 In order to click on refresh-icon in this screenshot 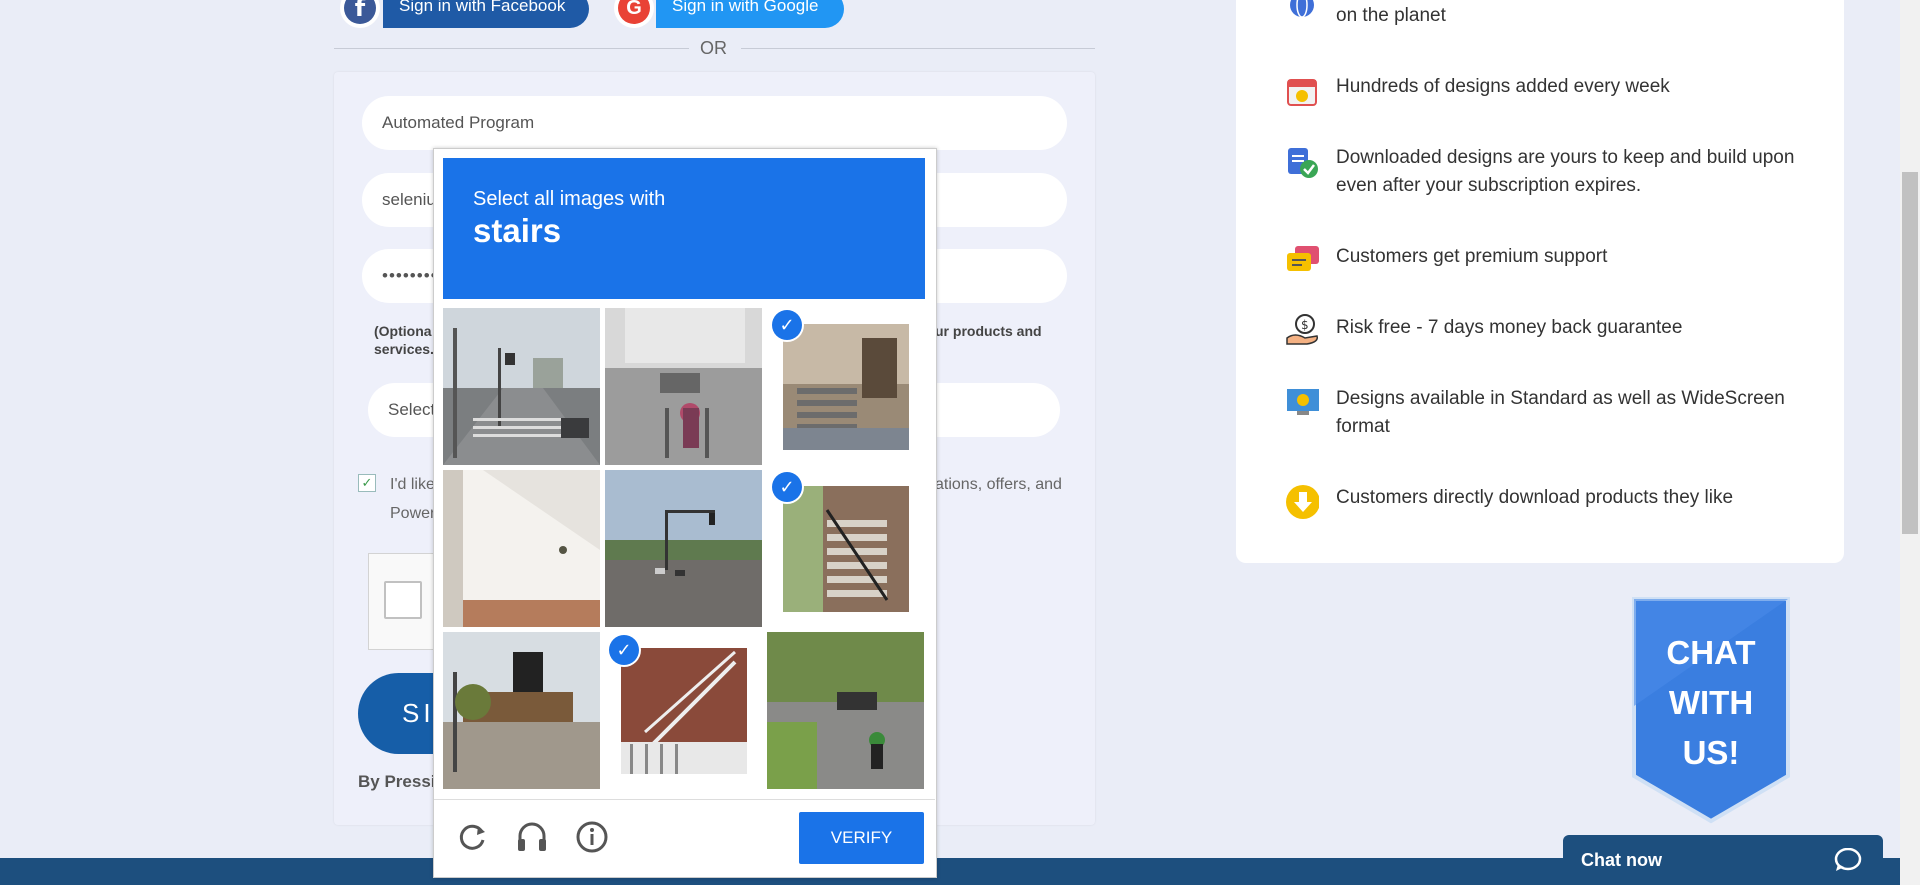, I will do `click(472, 837)`.